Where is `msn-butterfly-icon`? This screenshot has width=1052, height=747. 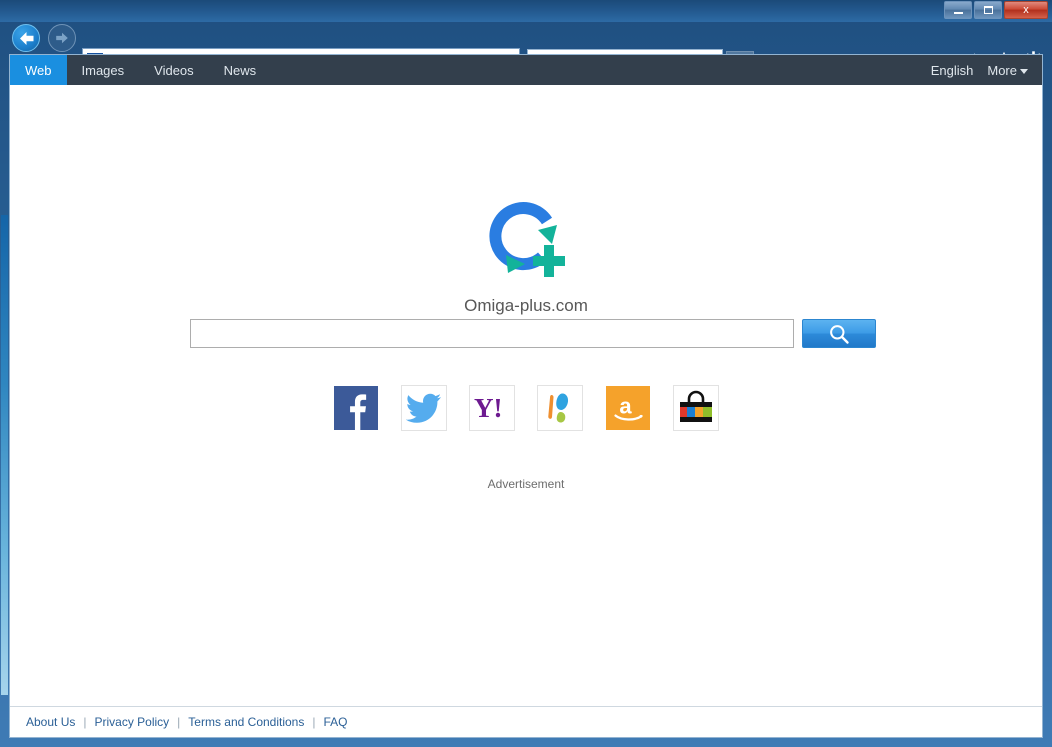 msn-butterfly-icon is located at coordinates (558, 408).